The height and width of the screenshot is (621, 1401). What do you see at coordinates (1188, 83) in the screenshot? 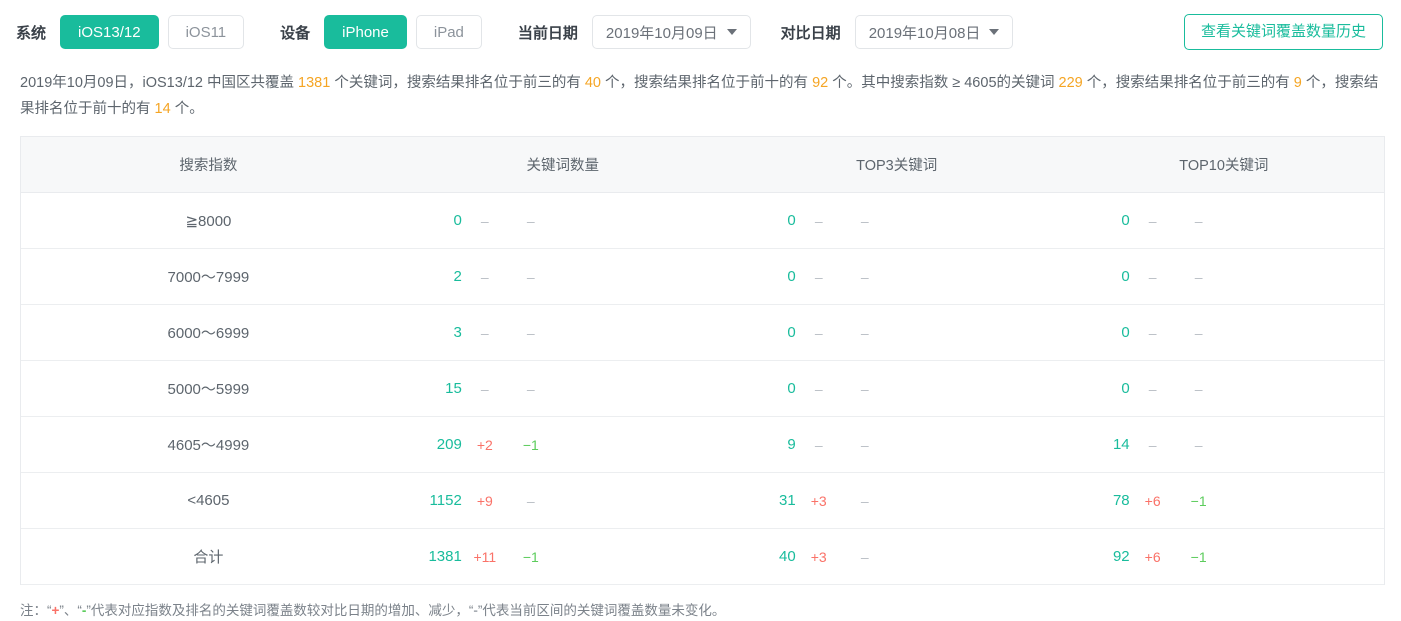
I see `summary-text-5: 个，搜索结果排名位于前三的有` at bounding box center [1188, 83].